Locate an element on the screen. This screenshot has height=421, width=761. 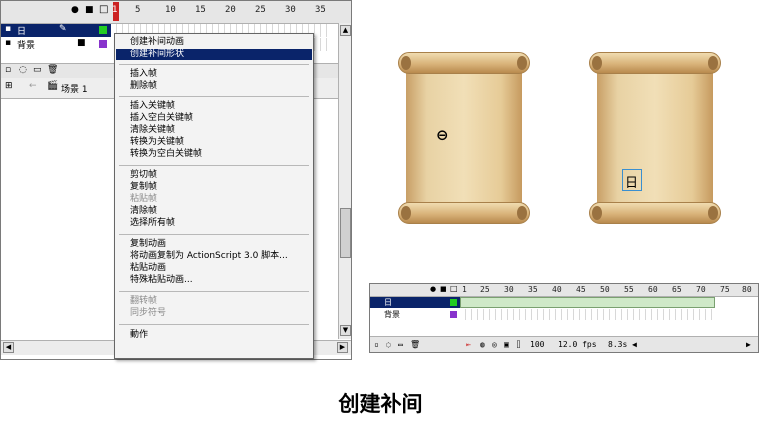
clapper-icon: 🎬 is located at coordinates (53, 86).